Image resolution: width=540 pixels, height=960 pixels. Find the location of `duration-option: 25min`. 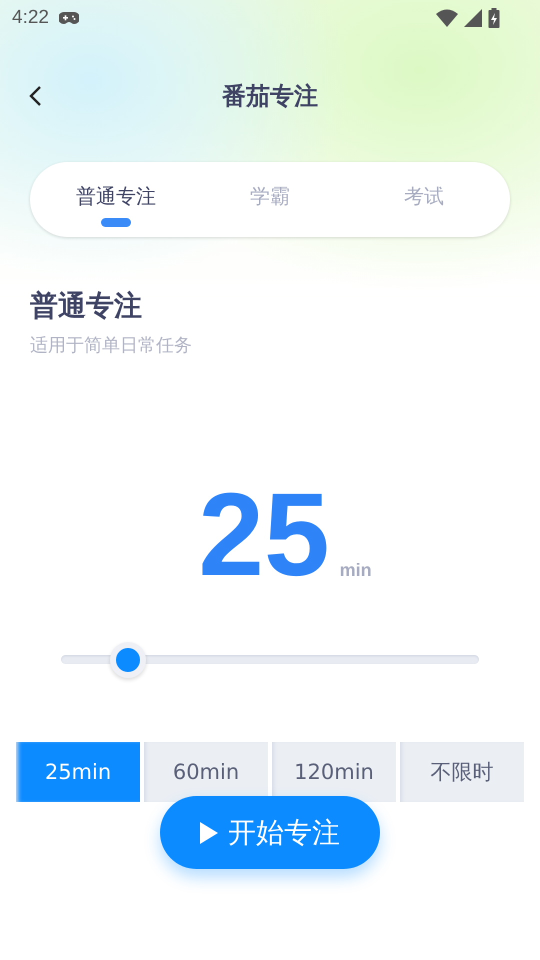

duration-option: 25min is located at coordinates (78, 772).